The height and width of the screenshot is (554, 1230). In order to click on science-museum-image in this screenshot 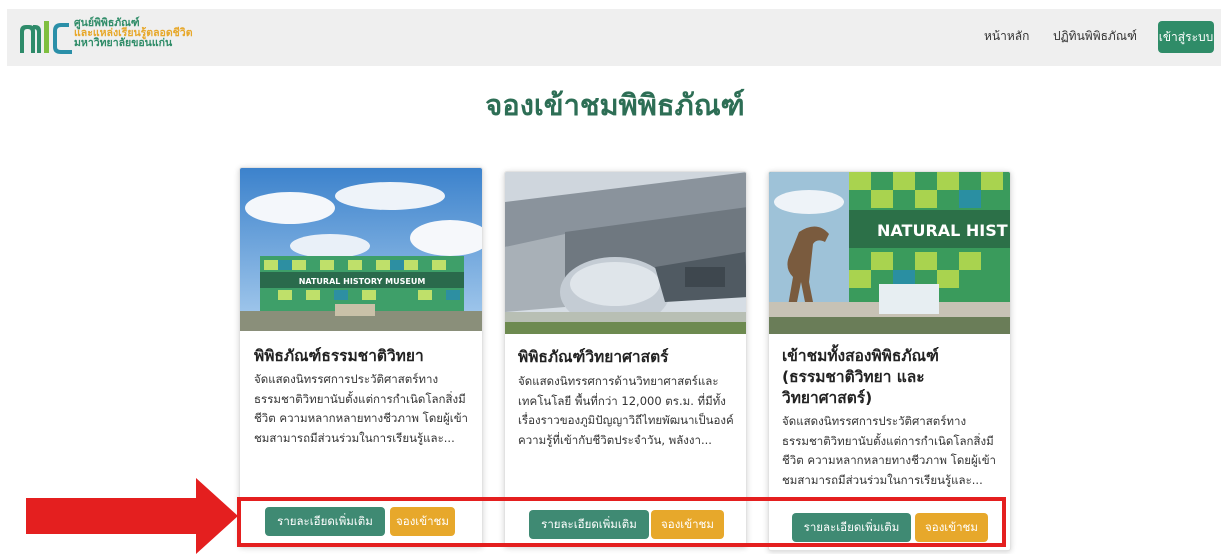, I will do `click(625, 253)`.